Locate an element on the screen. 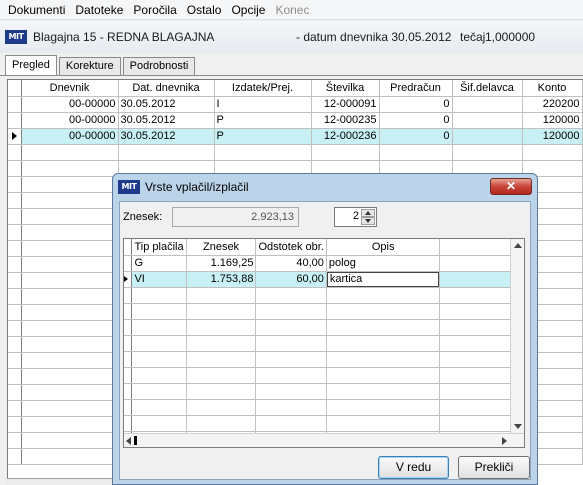 The height and width of the screenshot is (485, 583). tab-strip: Pregled Korekture Podrobnosti is located at coordinates (101, 65).